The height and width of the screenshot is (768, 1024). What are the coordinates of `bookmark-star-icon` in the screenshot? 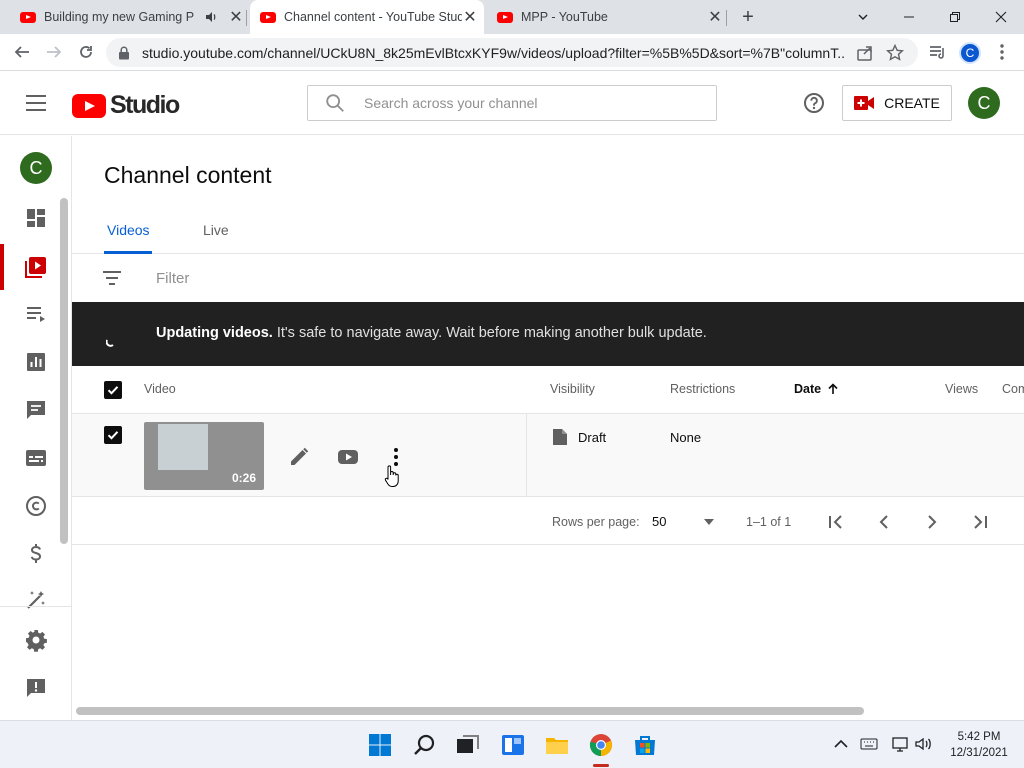 It's located at (895, 52).